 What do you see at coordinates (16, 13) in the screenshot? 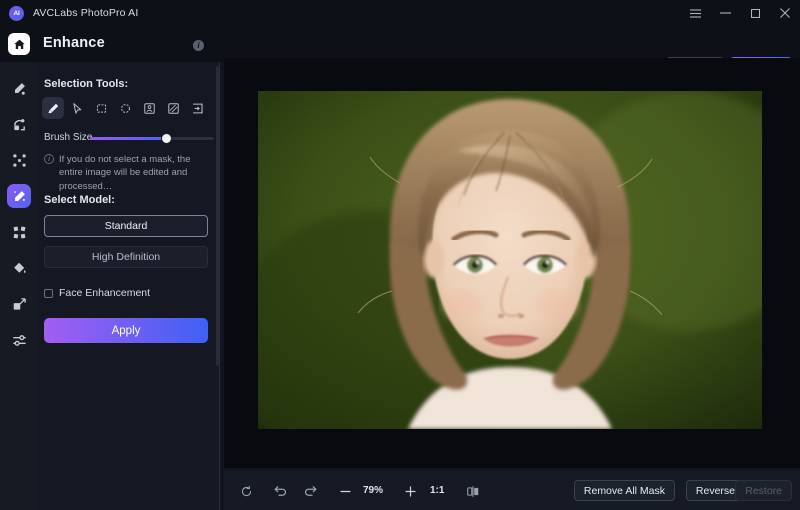
I see `app-logo-icon: AI` at bounding box center [16, 13].